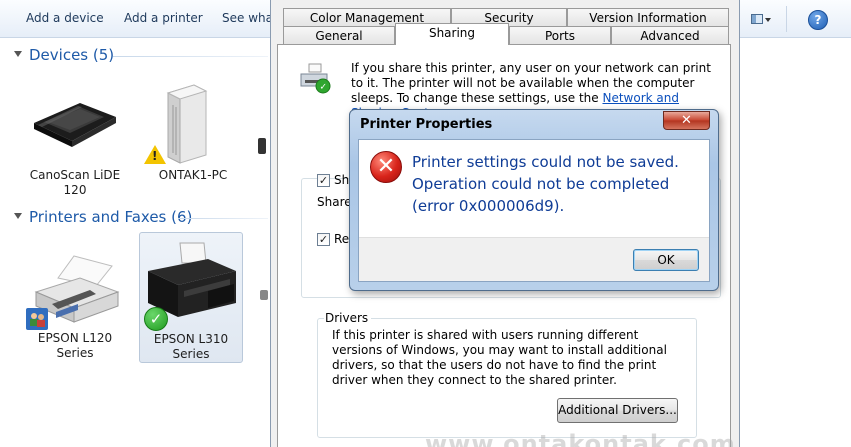 This screenshot has width=851, height=447. What do you see at coordinates (670, 35) in the screenshot?
I see `tab-advanced: Advanced` at bounding box center [670, 35].